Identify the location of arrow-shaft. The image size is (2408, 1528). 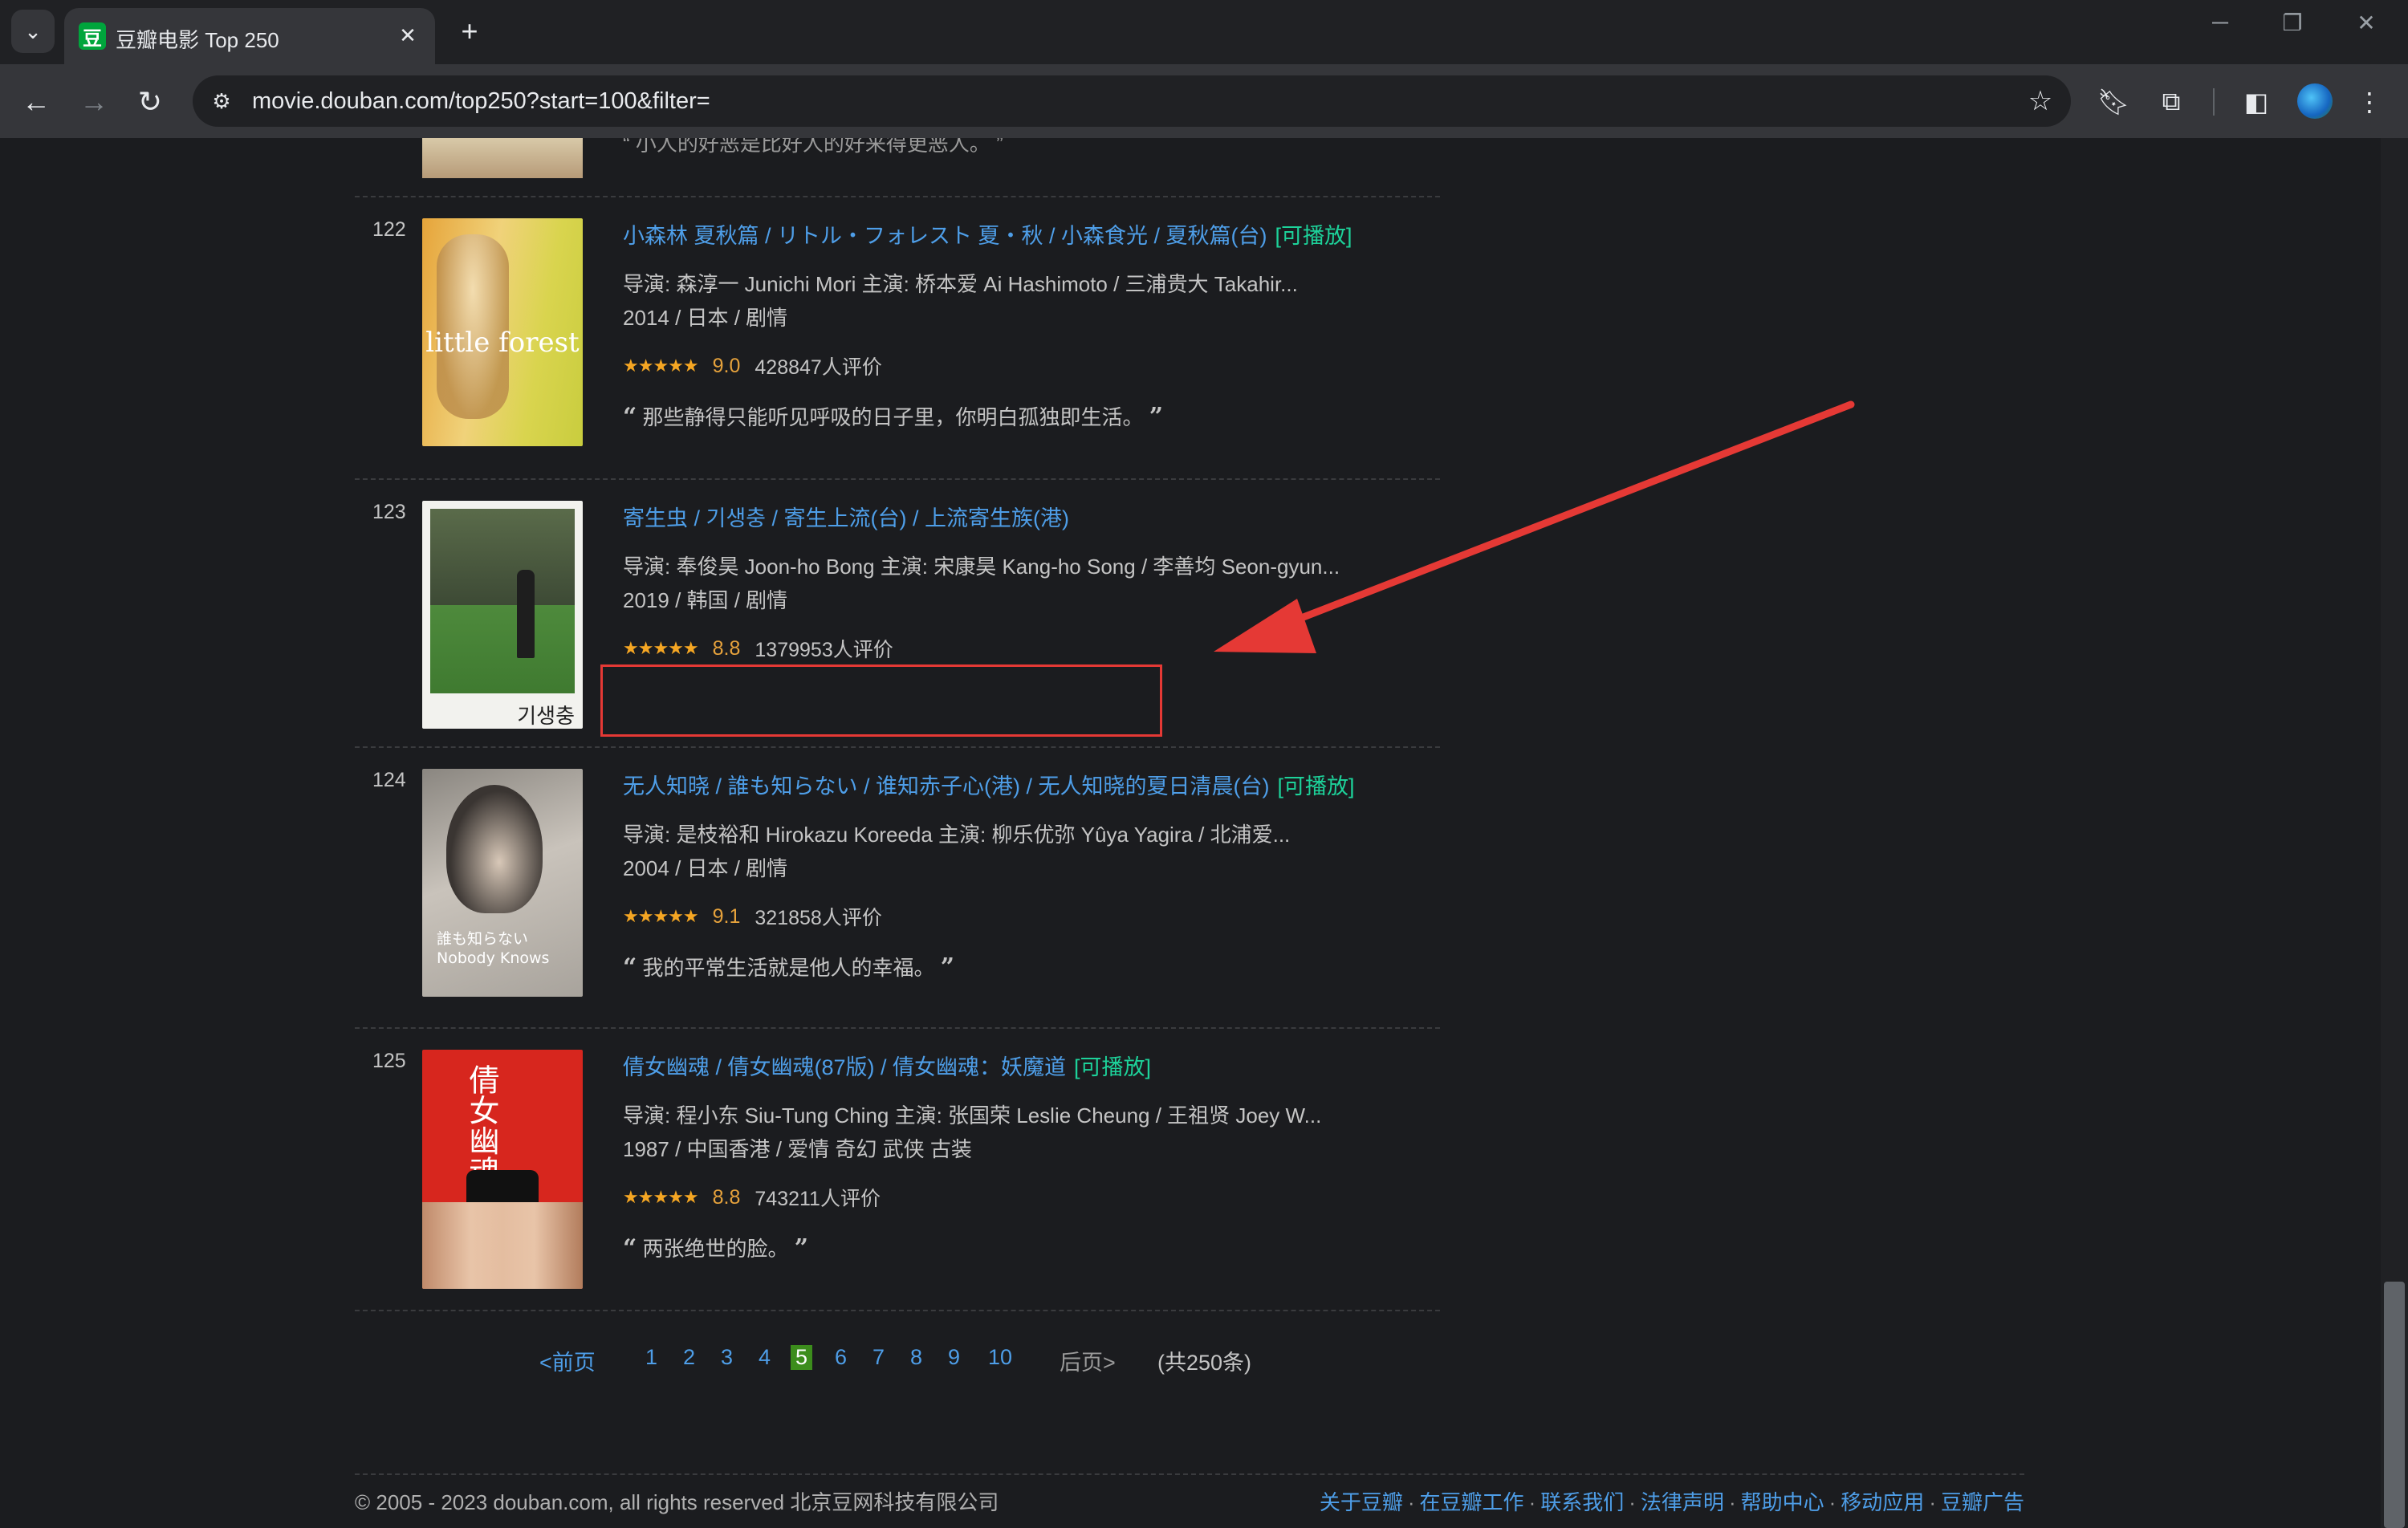
(1559, 517).